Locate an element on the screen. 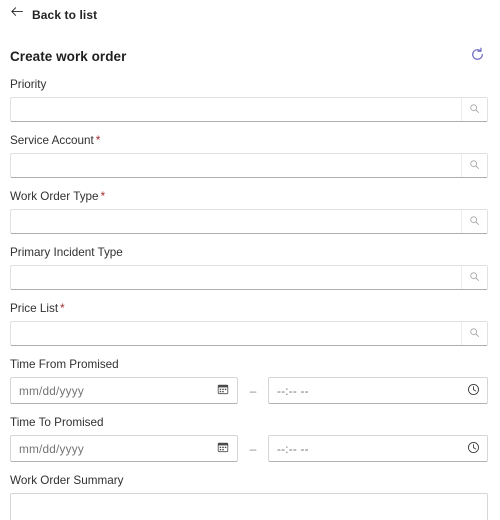 The height and width of the screenshot is (520, 500). field-label-time-from-promised: Time From Promised is located at coordinates (249, 365).